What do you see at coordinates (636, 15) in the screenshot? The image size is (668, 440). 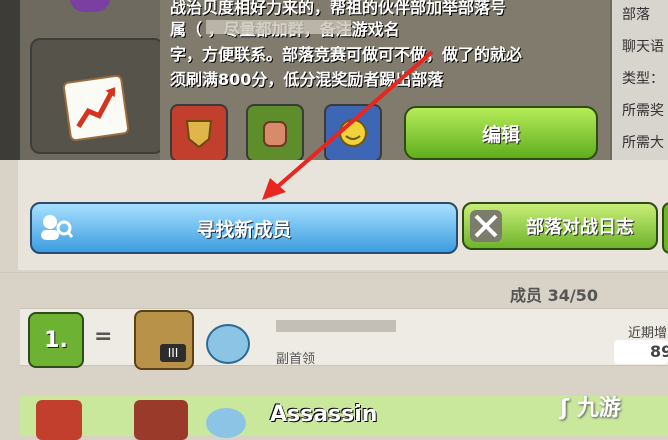 I see `side-info-item: 部落` at bounding box center [636, 15].